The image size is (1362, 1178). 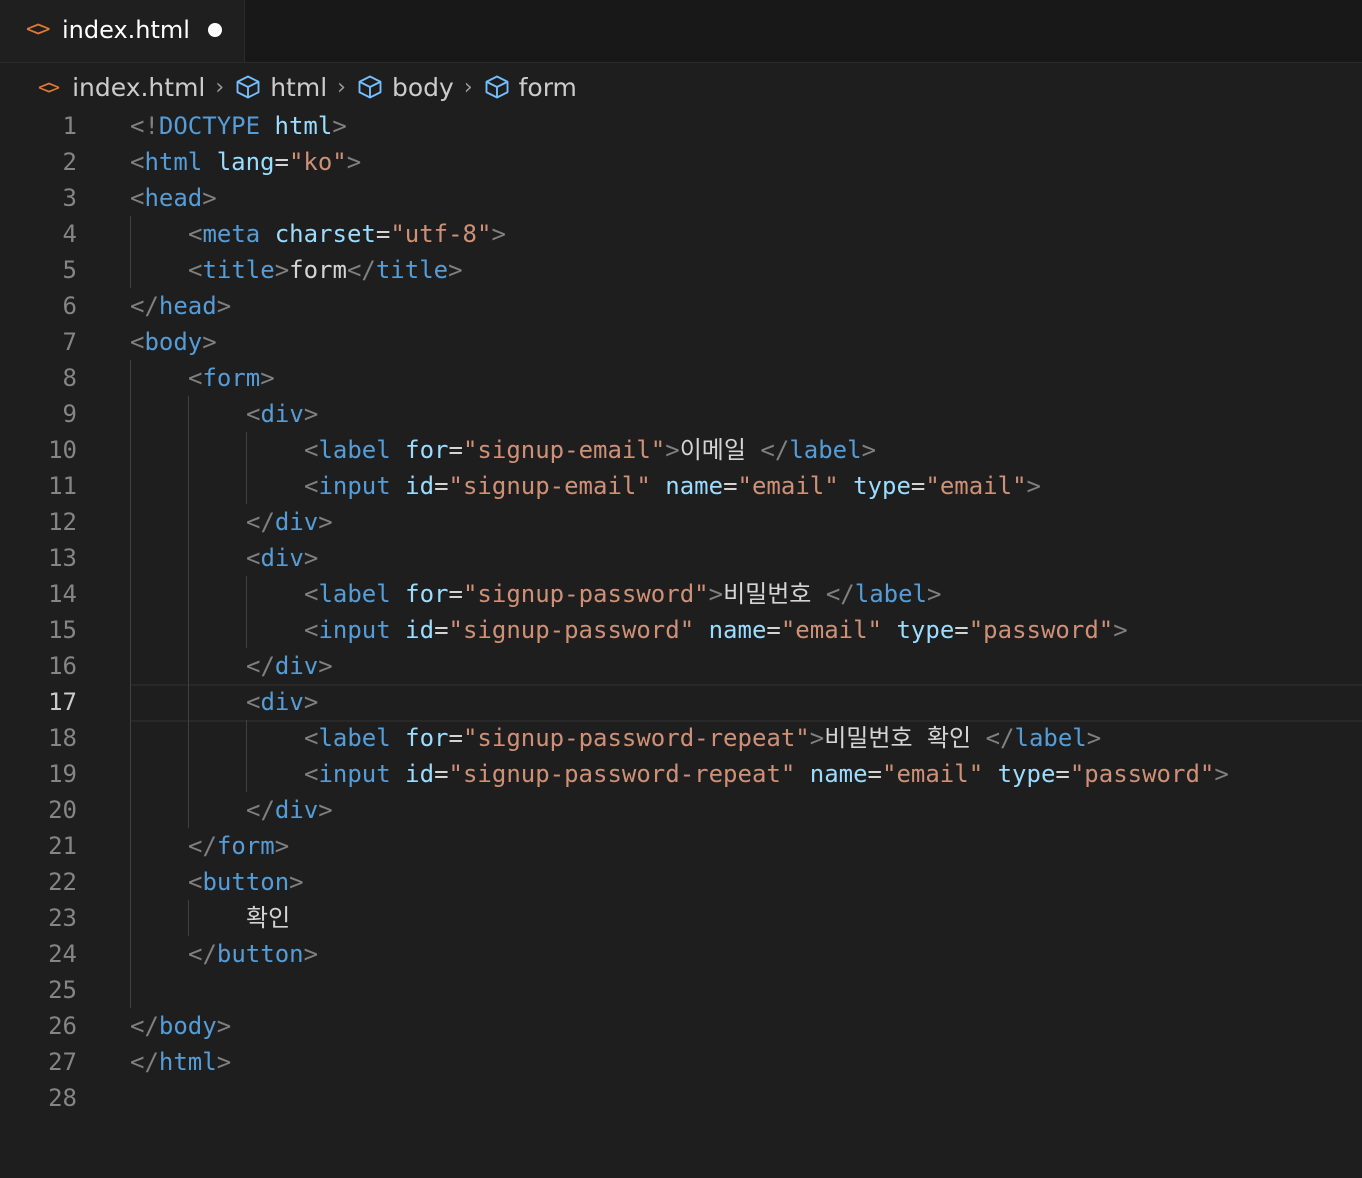 I want to click on code-line: 22 <button>, so click(x=681, y=882).